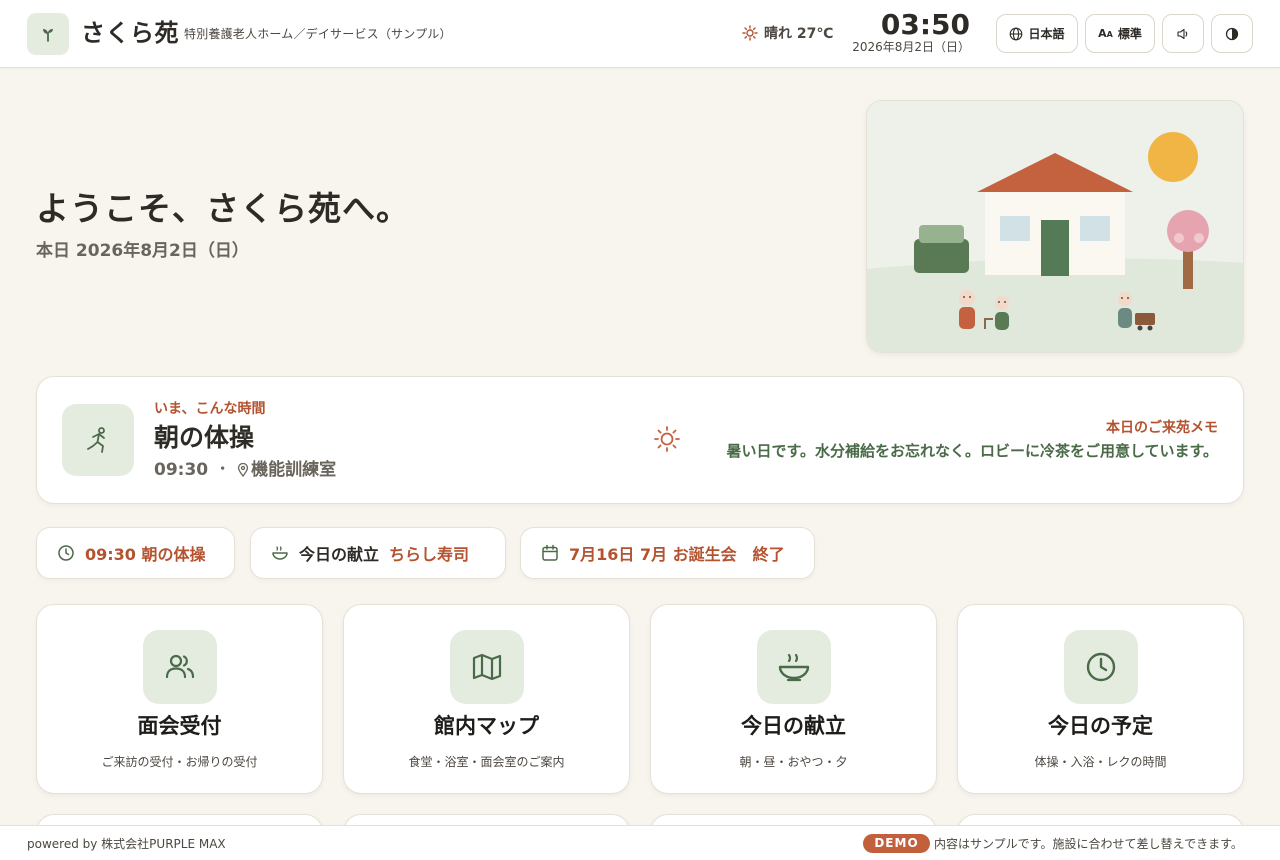 This screenshot has width=1280, height=860. Describe the element at coordinates (1055, 226) in the screenshot. I see `facility-illustration` at that location.